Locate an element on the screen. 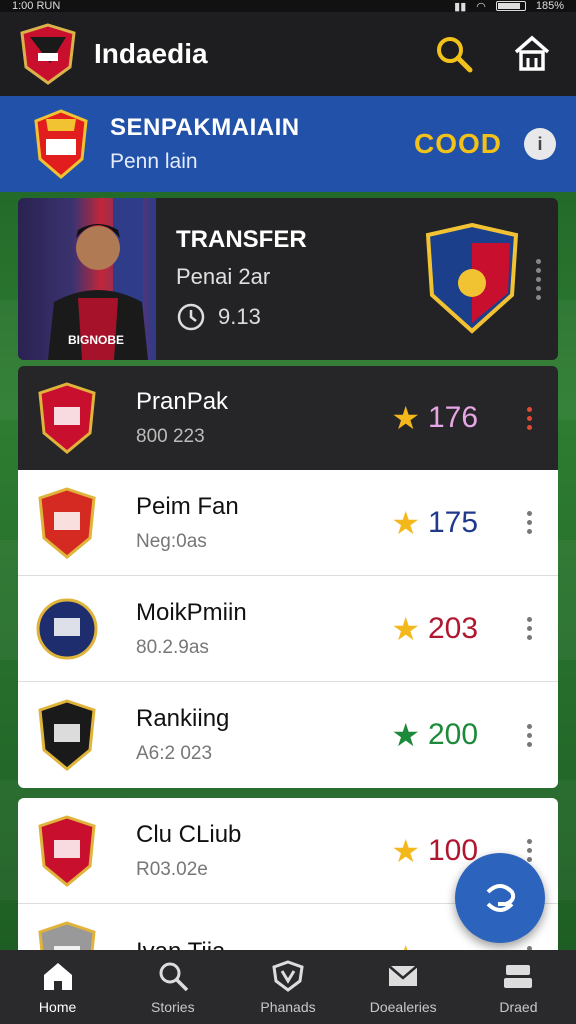  info-icon: i is located at coordinates (540, 143).